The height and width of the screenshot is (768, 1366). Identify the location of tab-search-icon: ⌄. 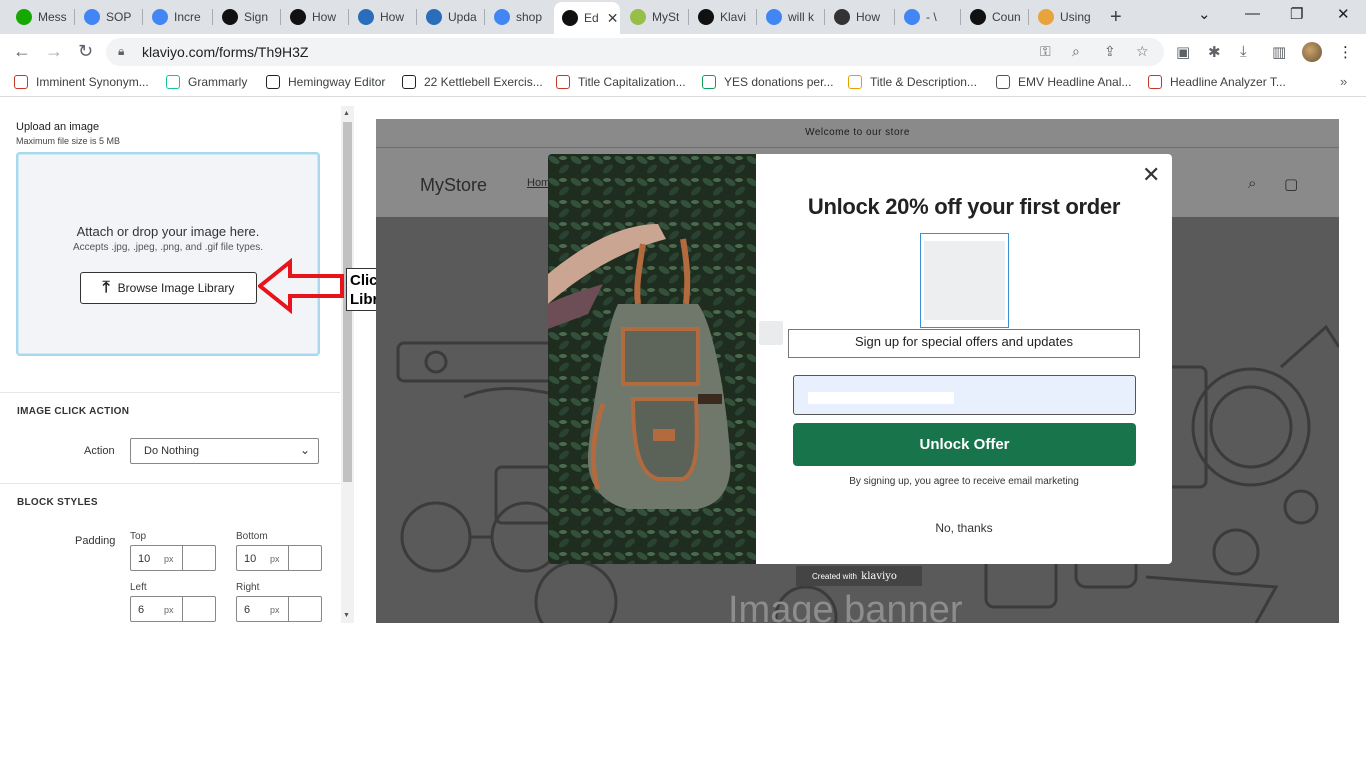
(1204, 14).